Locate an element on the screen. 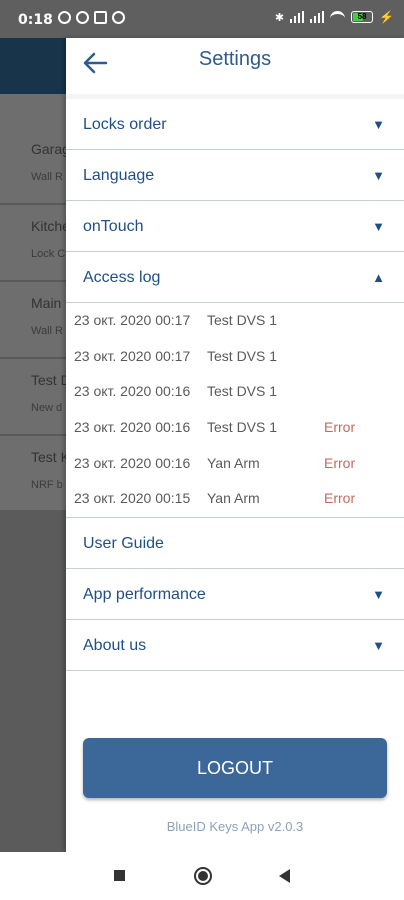 The width and height of the screenshot is (404, 900). menu-item-label: Access log is located at coordinates (122, 277).